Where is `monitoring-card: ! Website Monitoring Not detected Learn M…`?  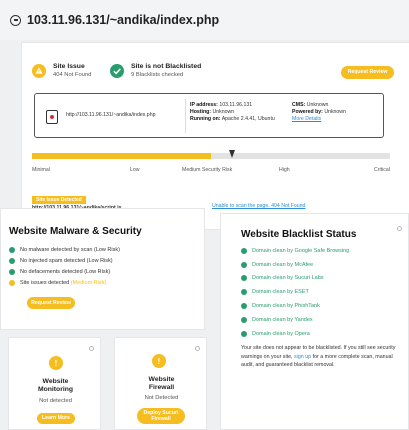
monitoring-card: ! Website Monitoring Not detected Learn M… is located at coordinates (54, 383).